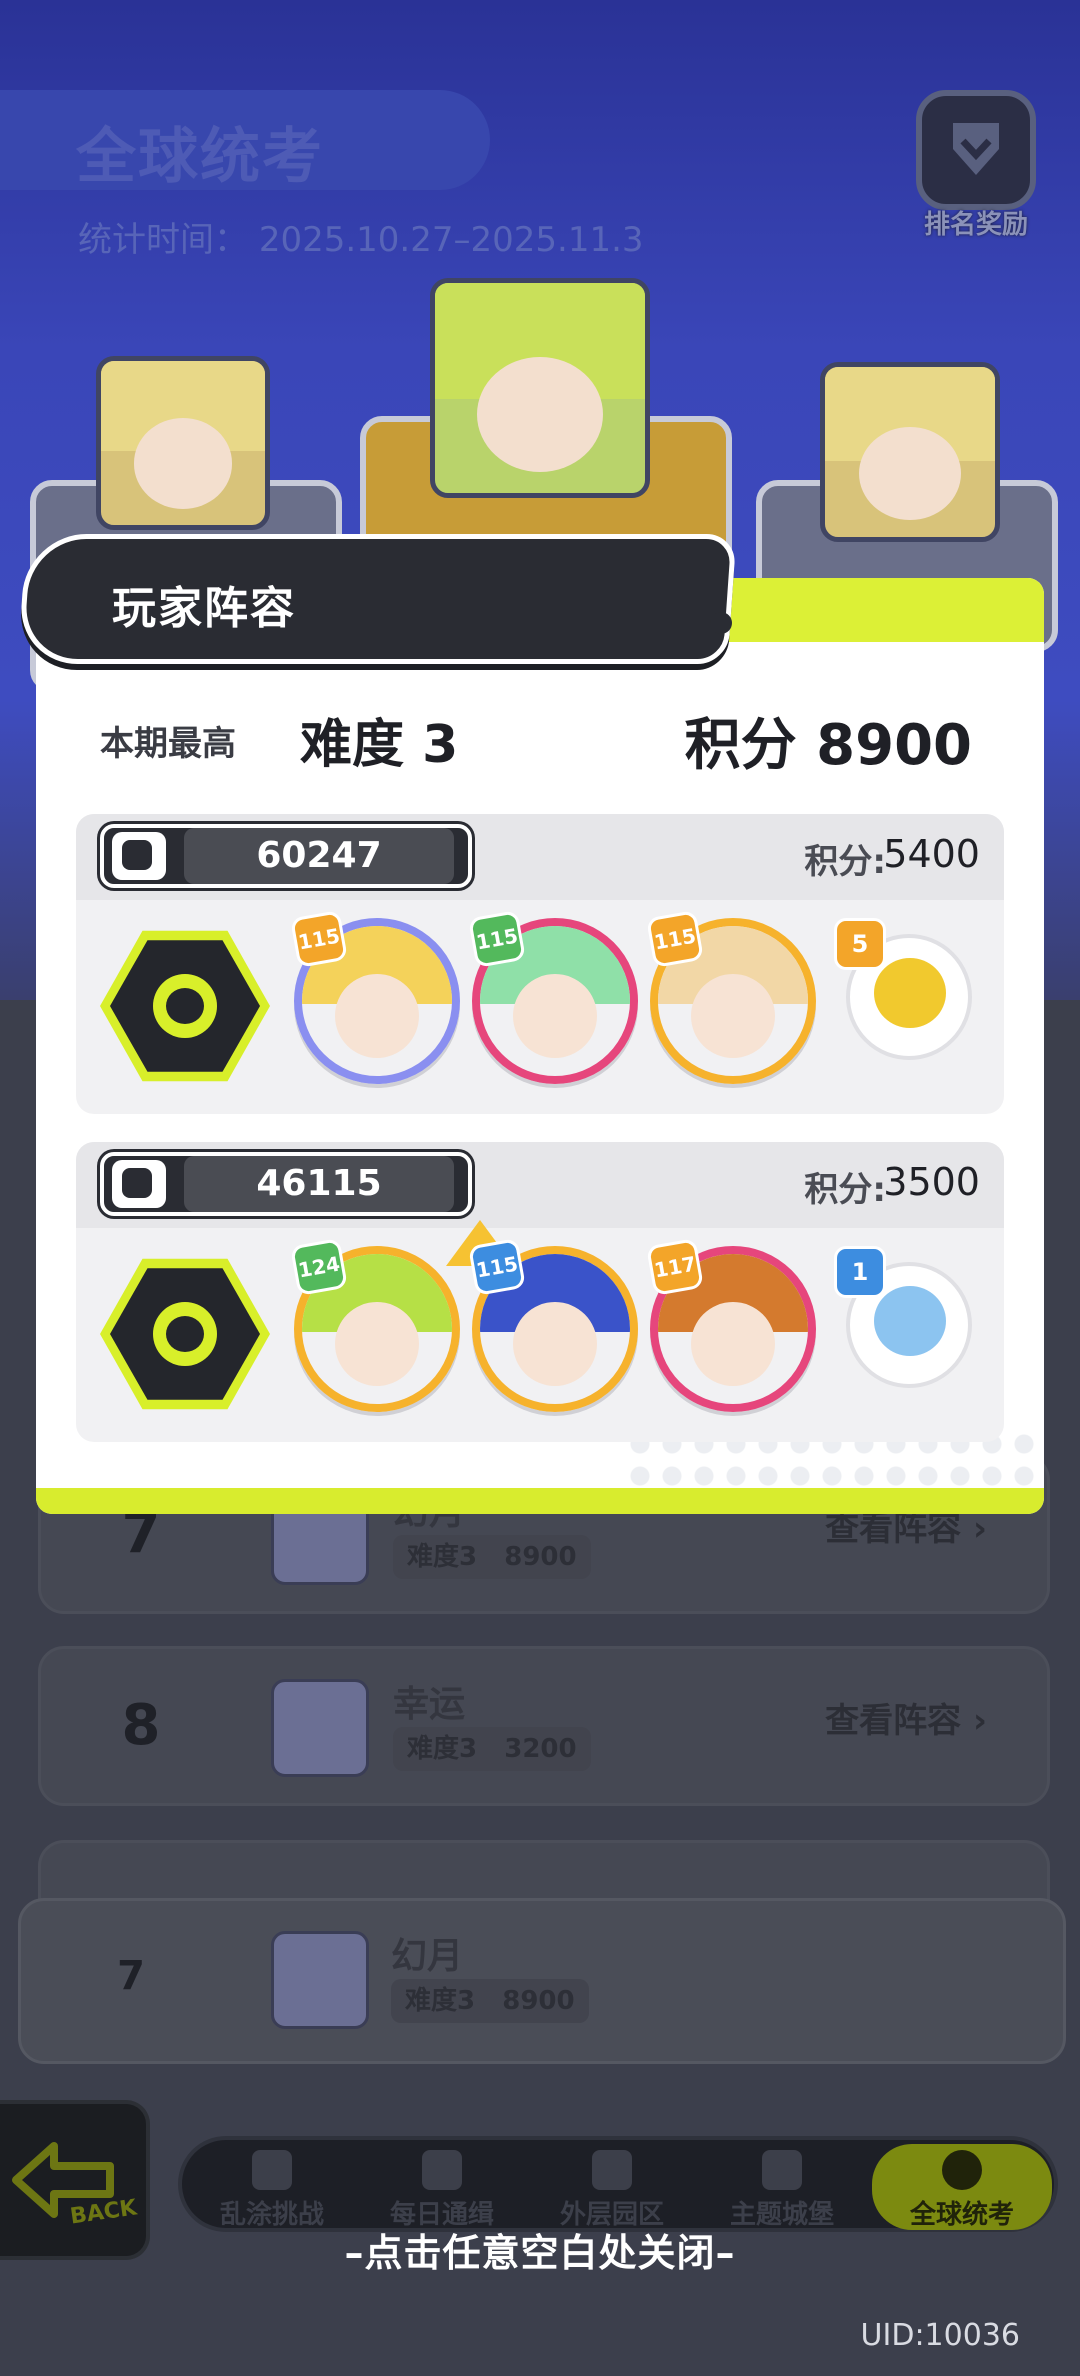 This screenshot has height=2376, width=1080. What do you see at coordinates (544, 1870) in the screenshot?
I see `ranking-row-partial` at bounding box center [544, 1870].